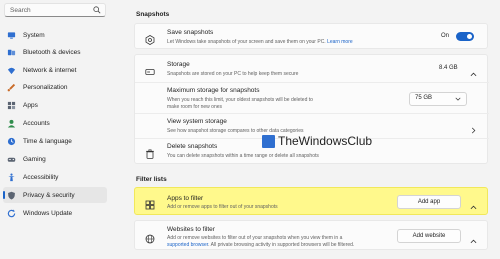  Describe the element at coordinates (11, 35) in the screenshot. I see `monitor-icon` at that location.